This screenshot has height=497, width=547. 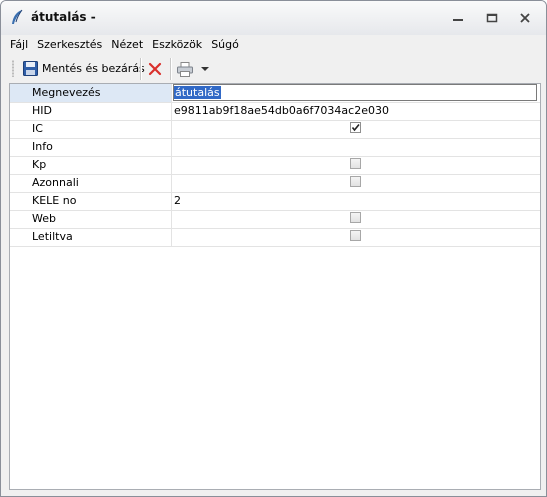 What do you see at coordinates (91, 201) in the screenshot?
I see `grid-row-label: KELE no` at bounding box center [91, 201].